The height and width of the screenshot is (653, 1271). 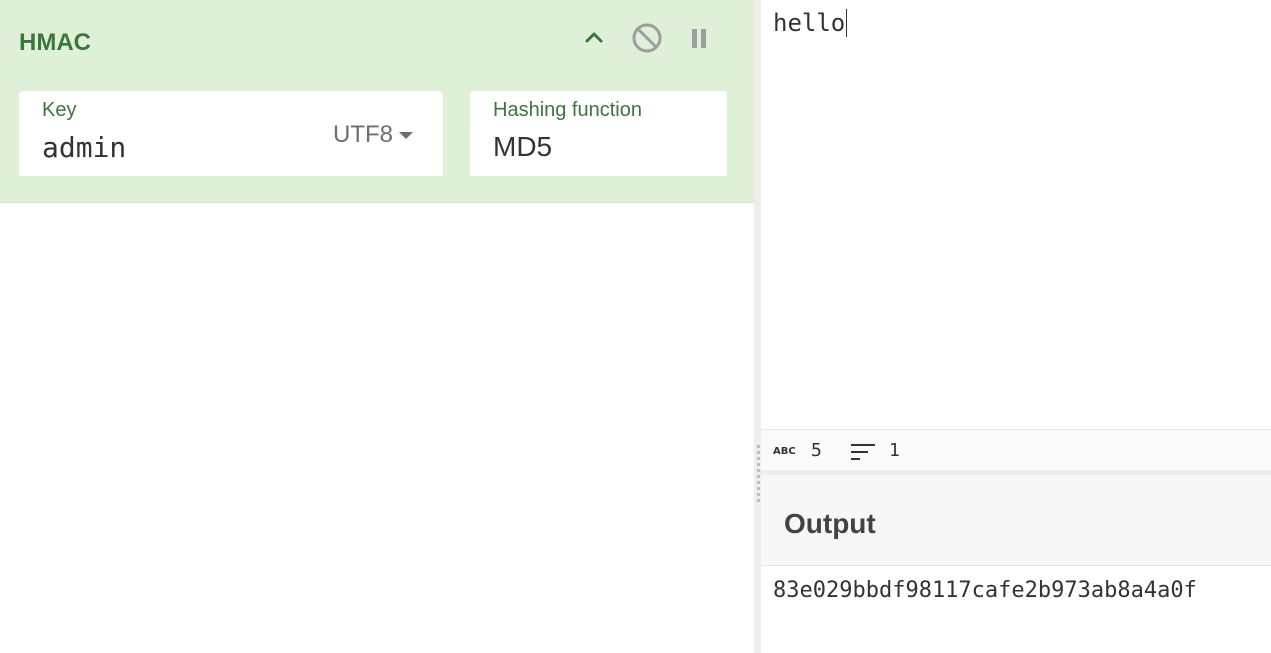 I want to click on output-title: Output, so click(x=830, y=523).